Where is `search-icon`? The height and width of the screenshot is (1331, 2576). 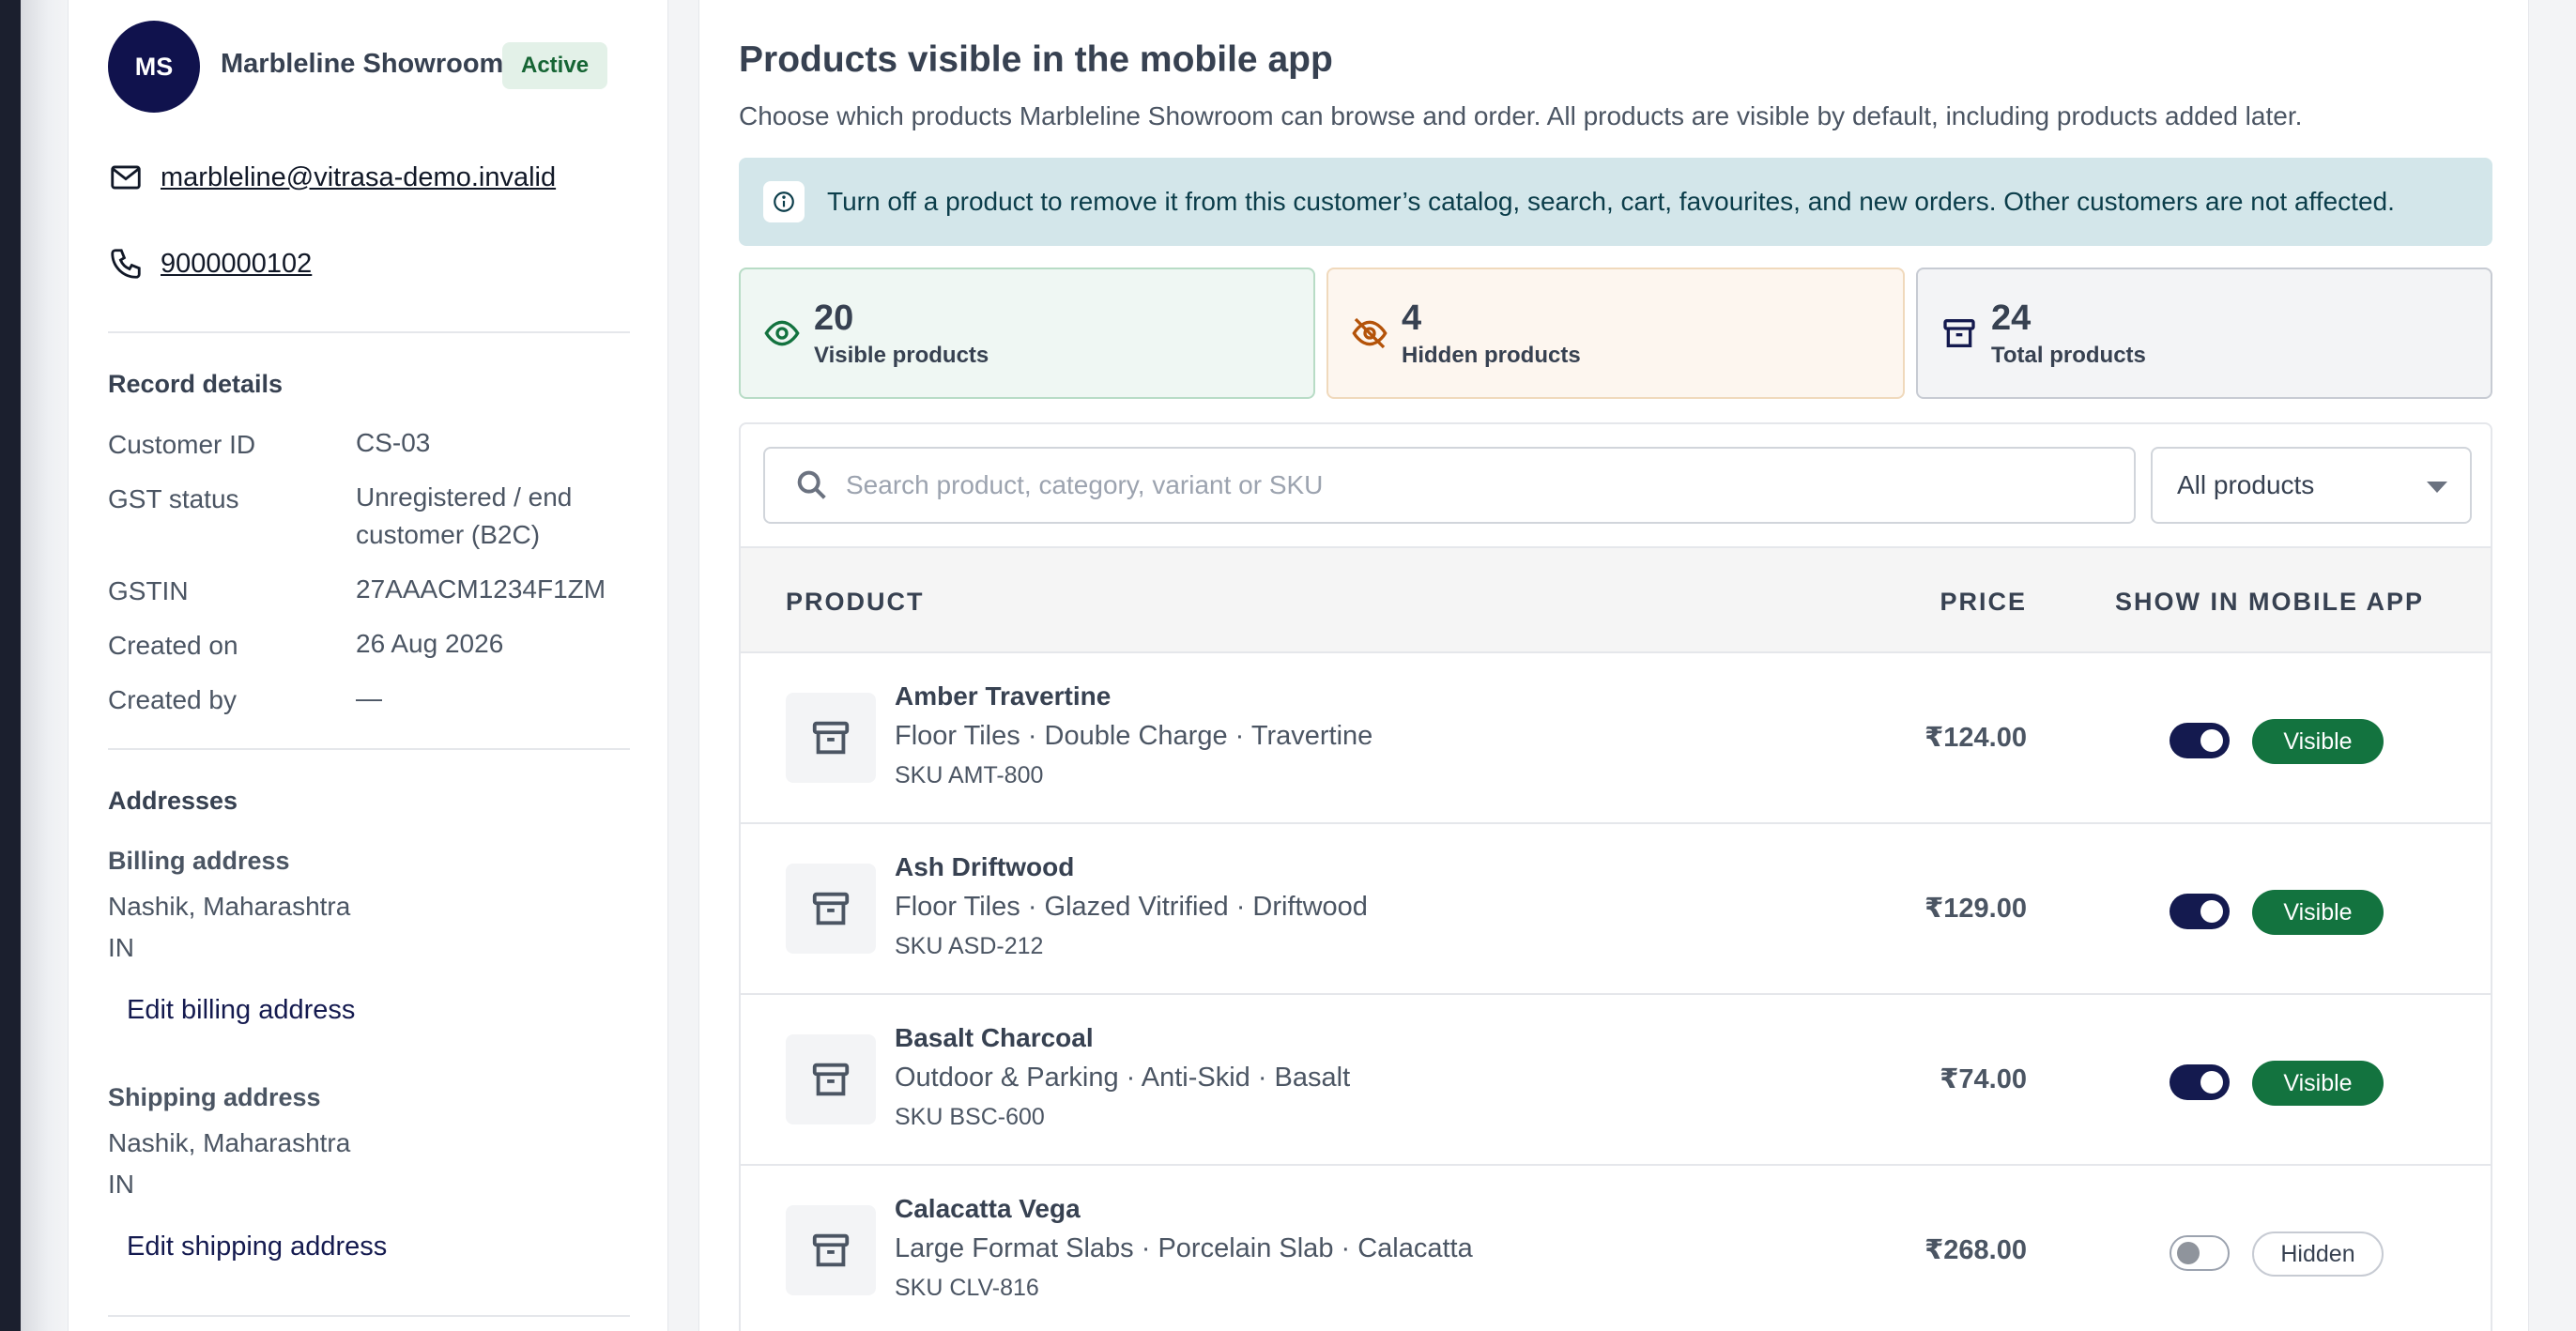 search-icon is located at coordinates (812, 484).